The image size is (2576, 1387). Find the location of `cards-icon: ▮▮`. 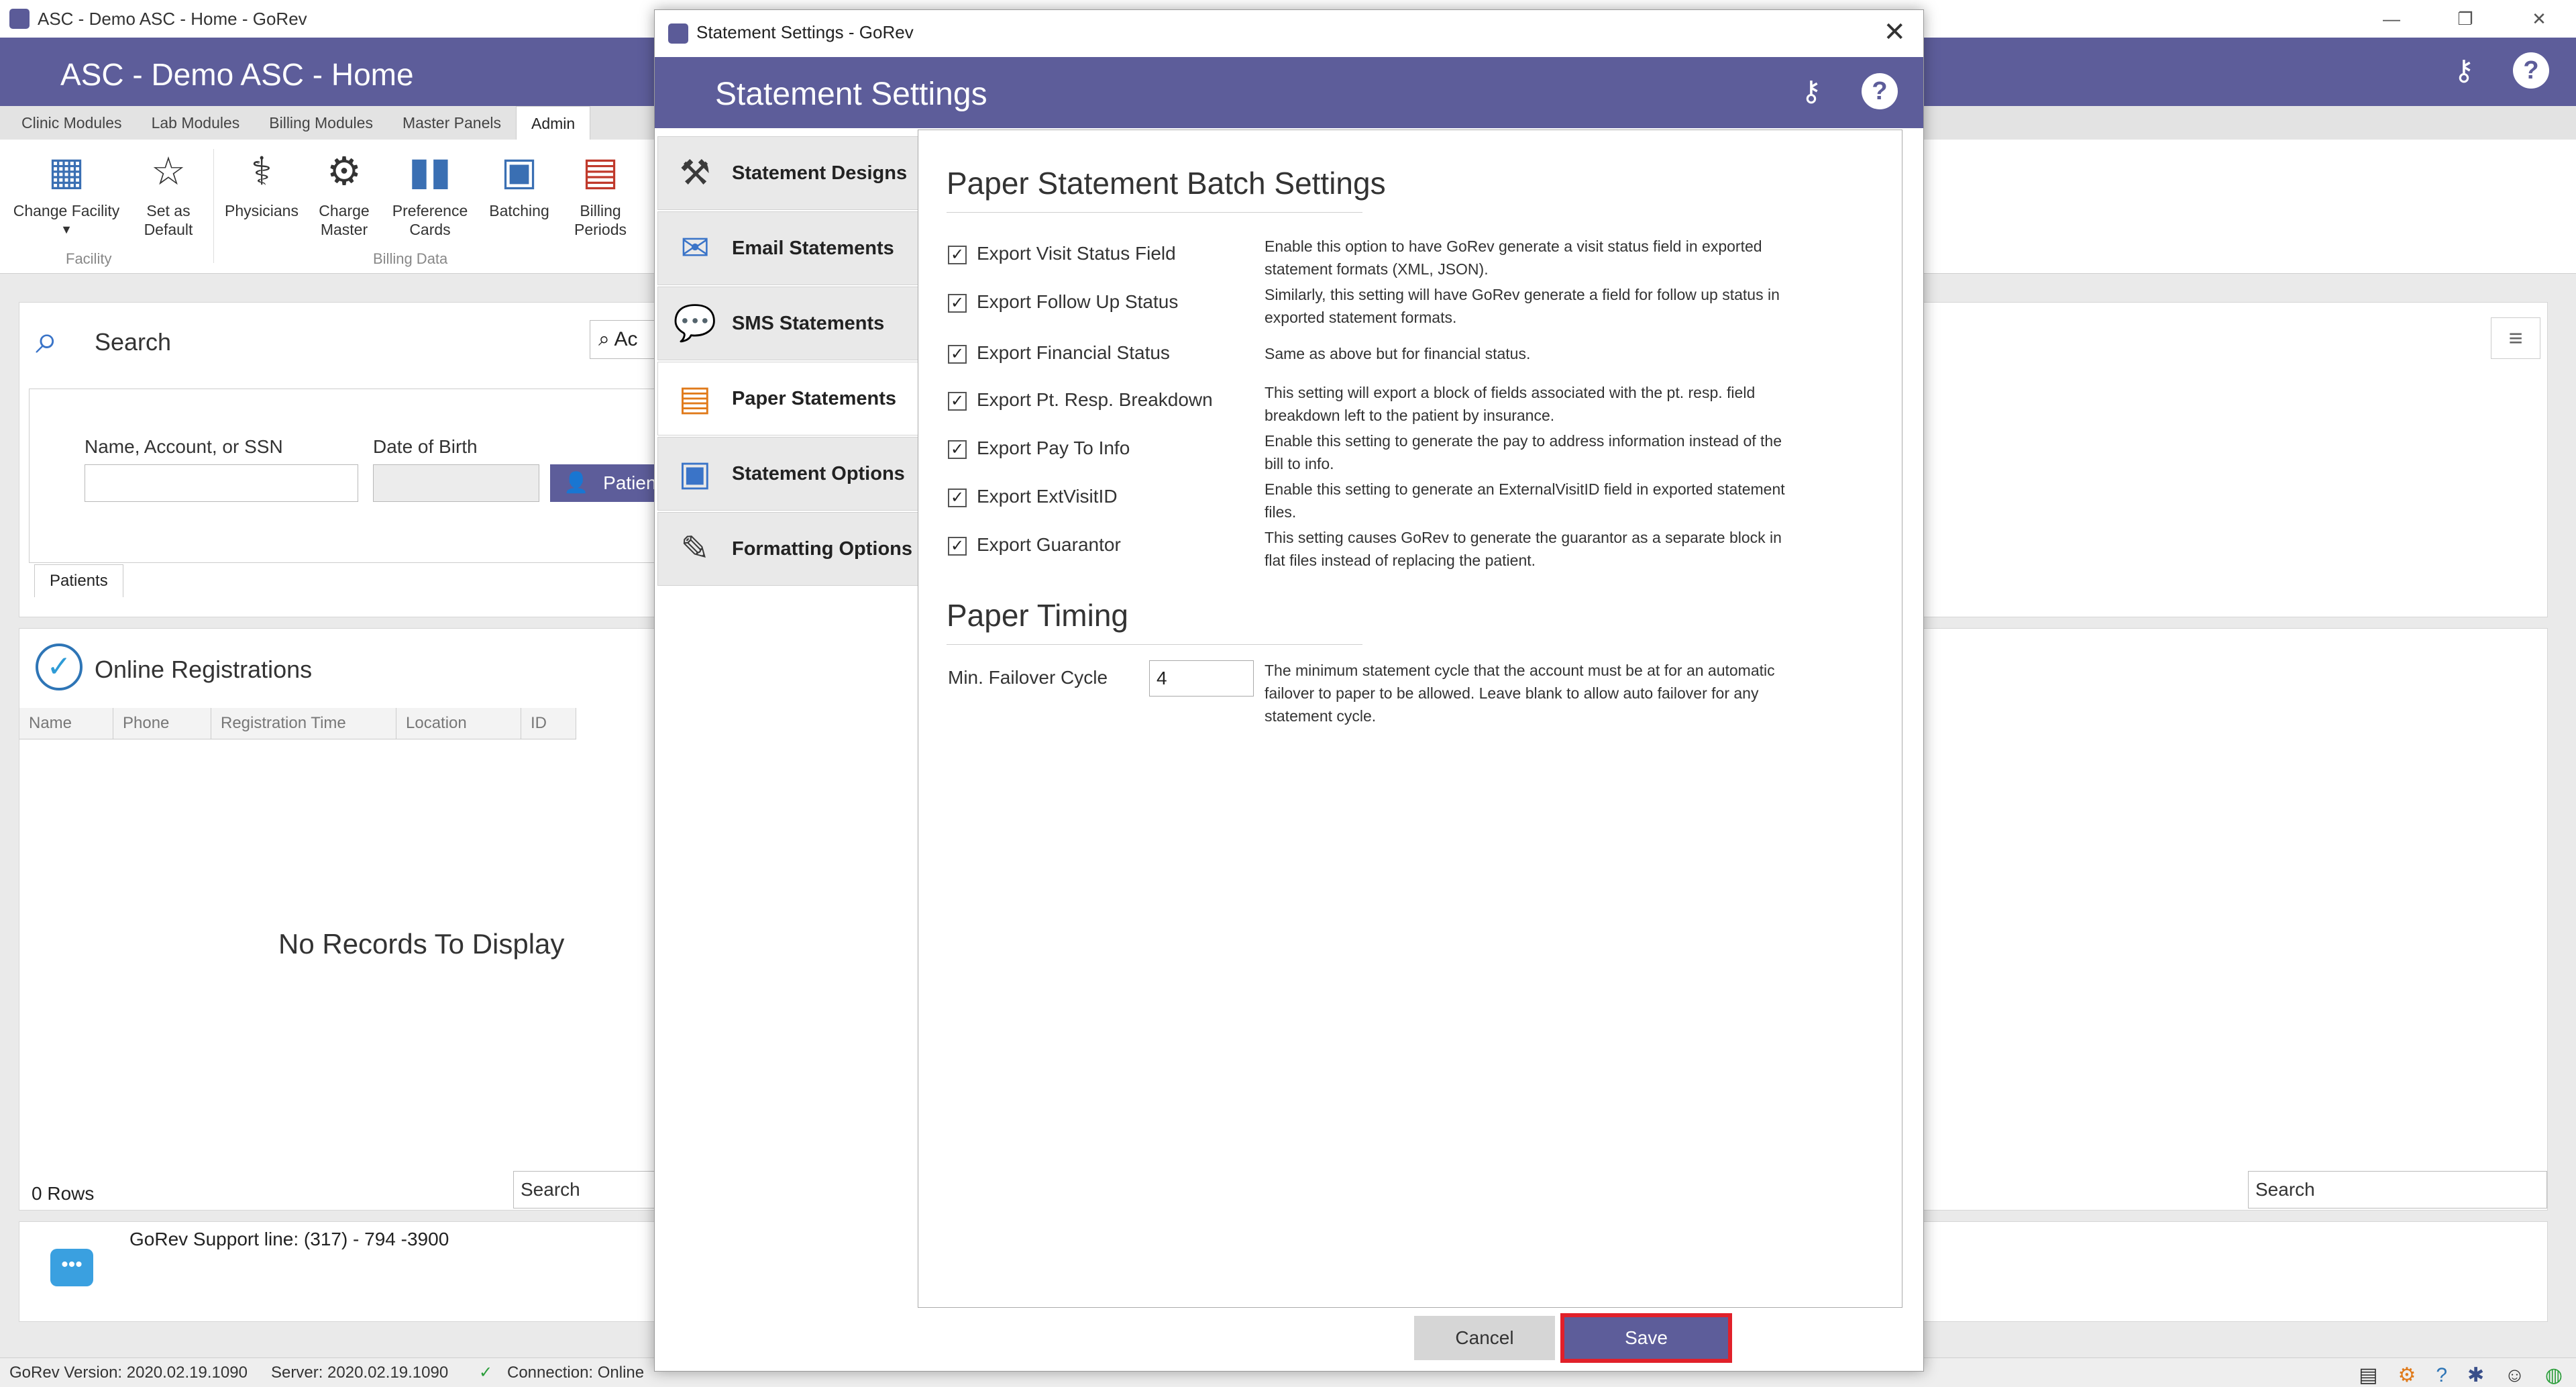

cards-icon: ▮▮ is located at coordinates (430, 171).